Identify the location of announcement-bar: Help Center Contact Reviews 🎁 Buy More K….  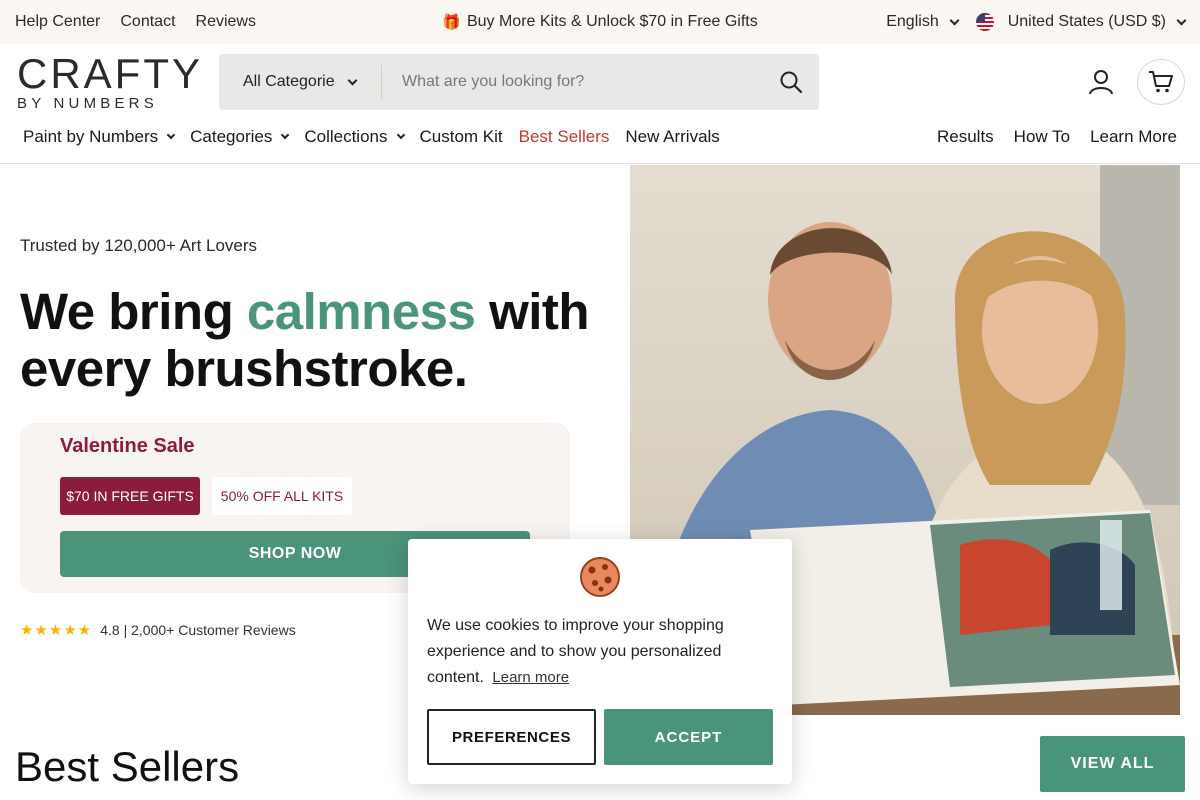
(600, 22).